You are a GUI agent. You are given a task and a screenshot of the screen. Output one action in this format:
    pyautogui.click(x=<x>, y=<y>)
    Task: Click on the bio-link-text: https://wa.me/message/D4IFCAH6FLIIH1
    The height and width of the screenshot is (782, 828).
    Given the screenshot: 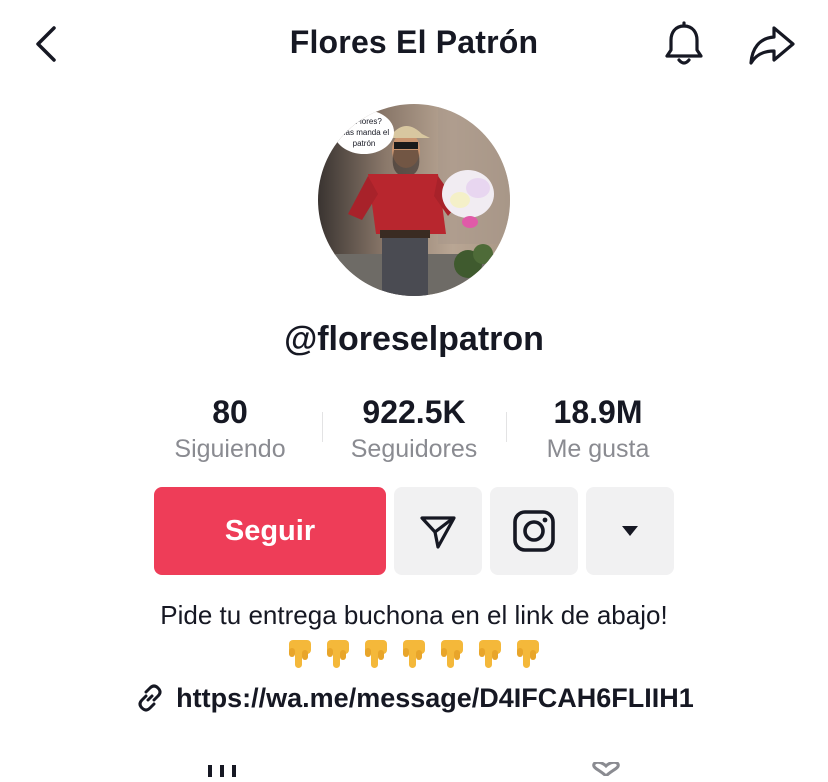 What is the action you would take?
    pyautogui.click(x=435, y=698)
    